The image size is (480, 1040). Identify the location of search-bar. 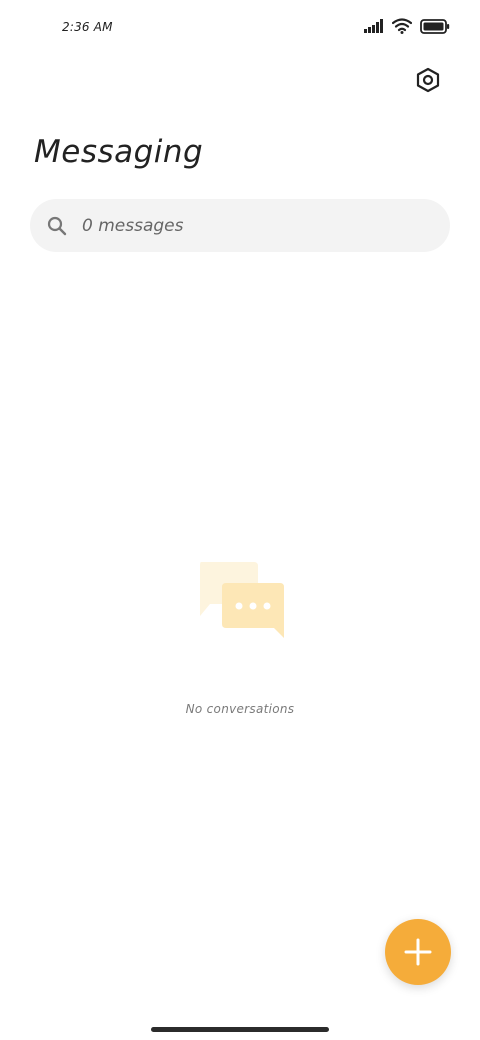
(240, 225).